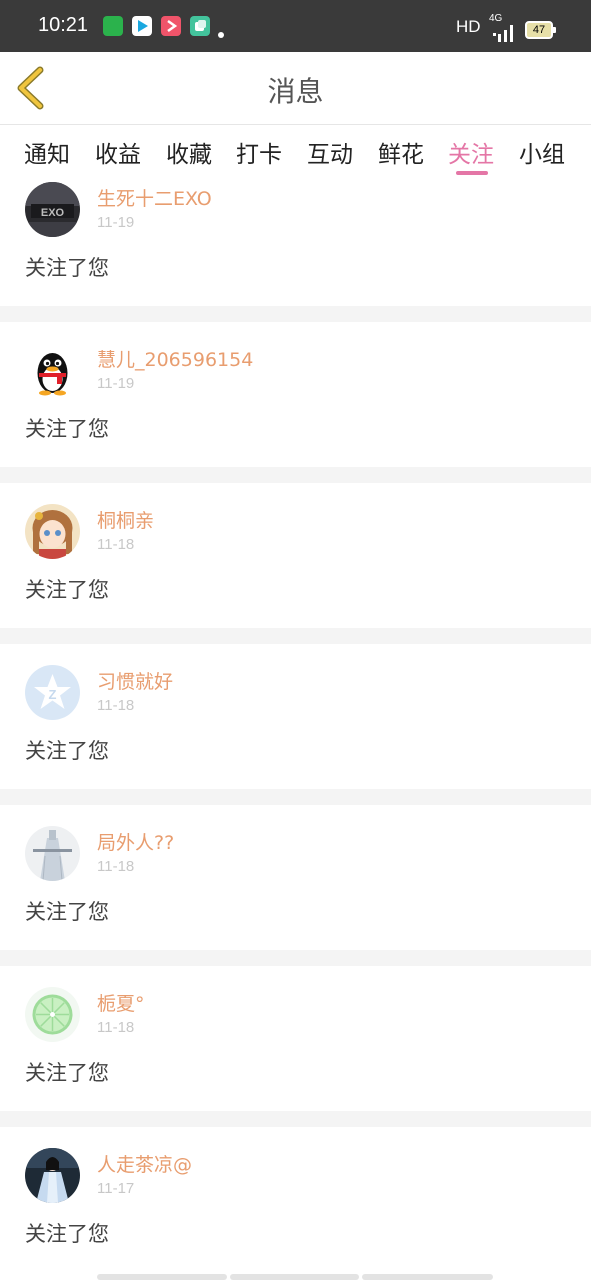 This screenshot has height=1280, width=591. What do you see at coordinates (175, 358) in the screenshot?
I see `user-name: 慧儿_206596154` at bounding box center [175, 358].